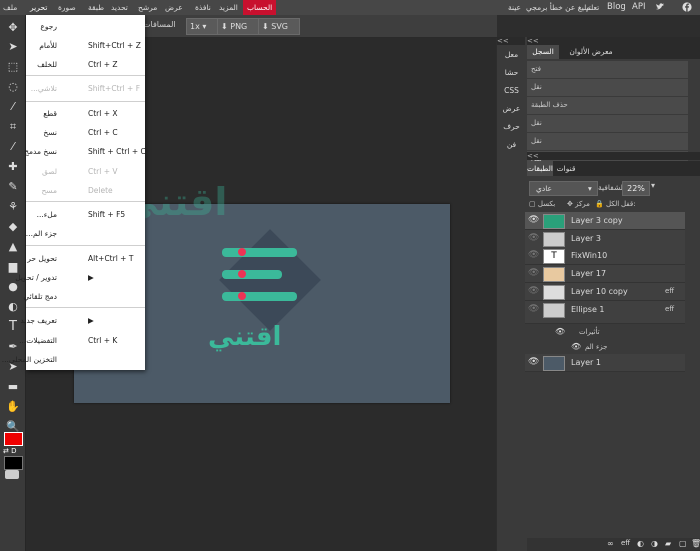 Image resolution: width=700 pixels, height=551 pixels. What do you see at coordinates (605, 363) in the screenshot?
I see `layer-row-layer-1: 👁 Layer 1` at bounding box center [605, 363].